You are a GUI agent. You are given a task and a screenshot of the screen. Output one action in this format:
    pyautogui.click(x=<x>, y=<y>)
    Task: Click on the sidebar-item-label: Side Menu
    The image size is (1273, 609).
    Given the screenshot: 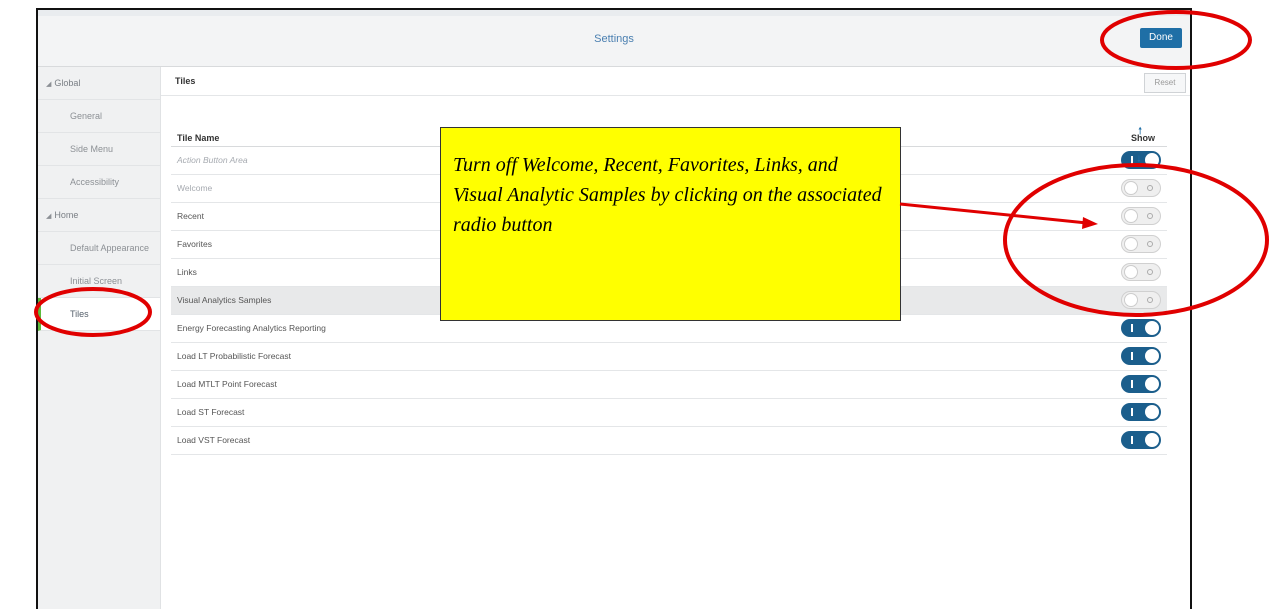 What is the action you would take?
    pyautogui.click(x=92, y=149)
    